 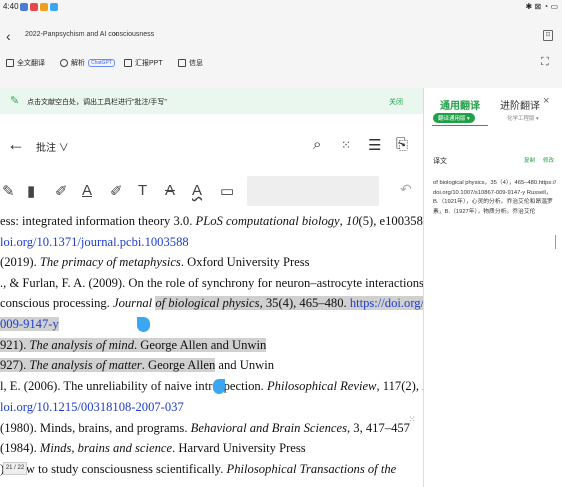 What do you see at coordinates (31, 191) in the screenshot?
I see `marker-icon: ▮` at bounding box center [31, 191].